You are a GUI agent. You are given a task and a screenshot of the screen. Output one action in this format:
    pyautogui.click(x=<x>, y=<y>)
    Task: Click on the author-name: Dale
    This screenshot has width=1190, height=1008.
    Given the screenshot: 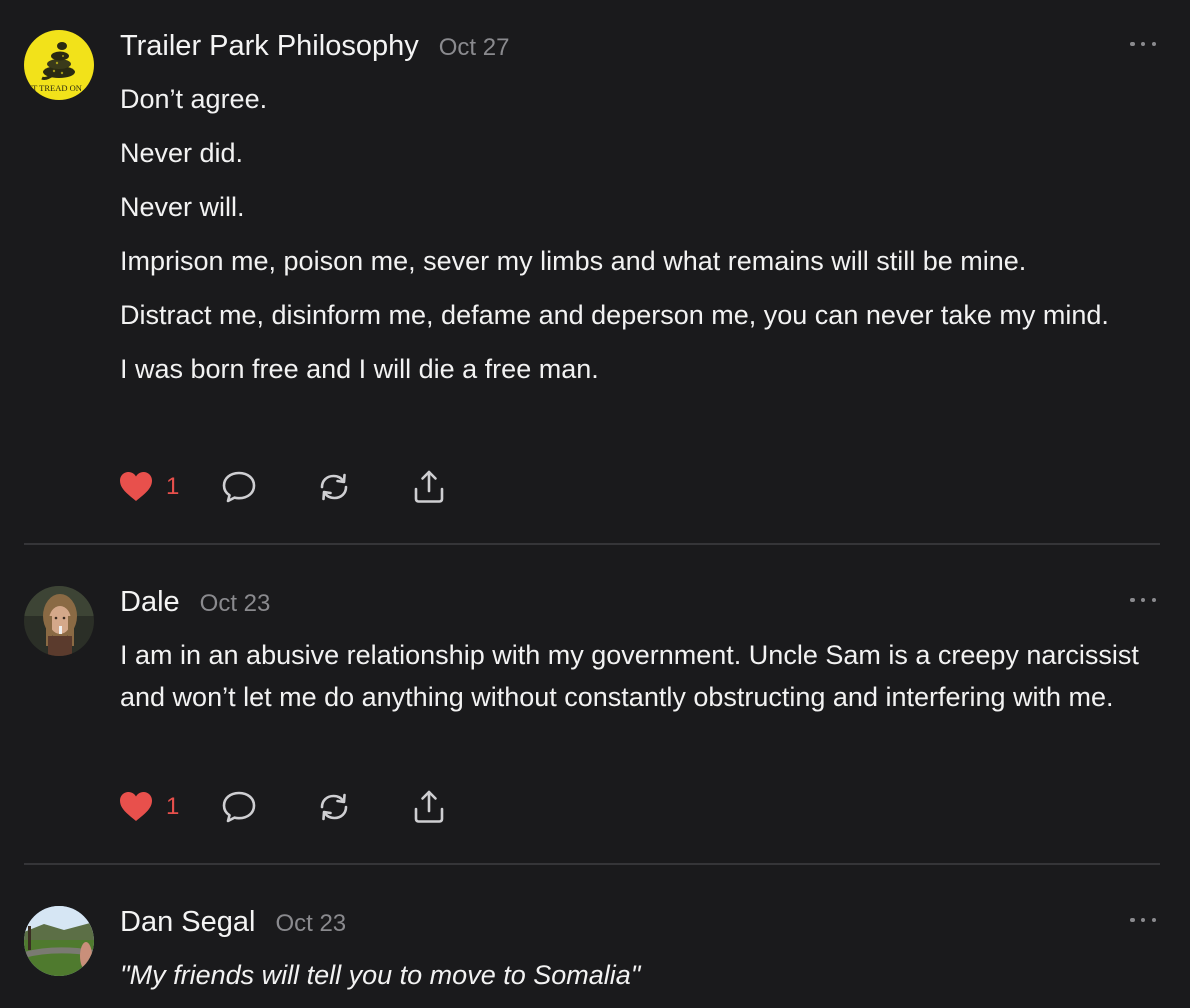 What is the action you would take?
    pyautogui.click(x=150, y=602)
    